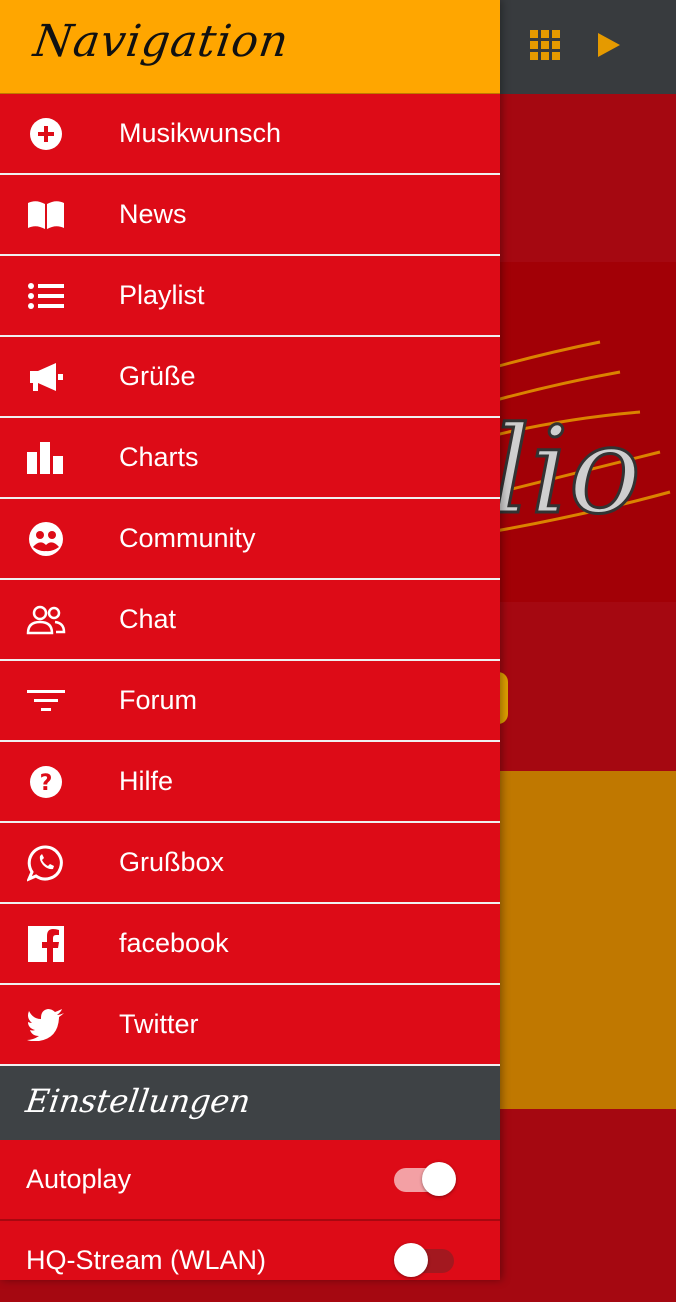  What do you see at coordinates (46, 1025) in the screenshot?
I see `twitter-icon` at bounding box center [46, 1025].